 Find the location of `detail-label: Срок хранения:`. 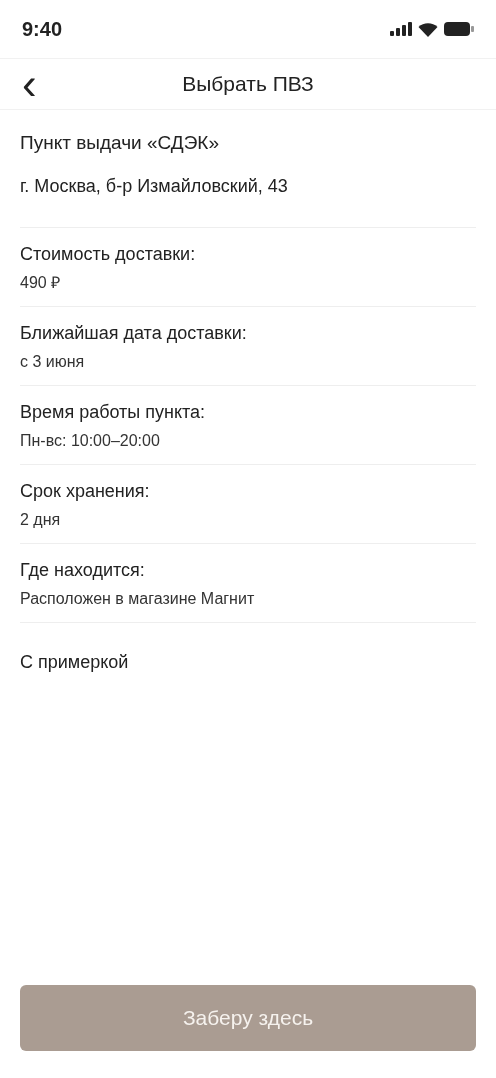

detail-label: Срок хранения: is located at coordinates (85, 491).